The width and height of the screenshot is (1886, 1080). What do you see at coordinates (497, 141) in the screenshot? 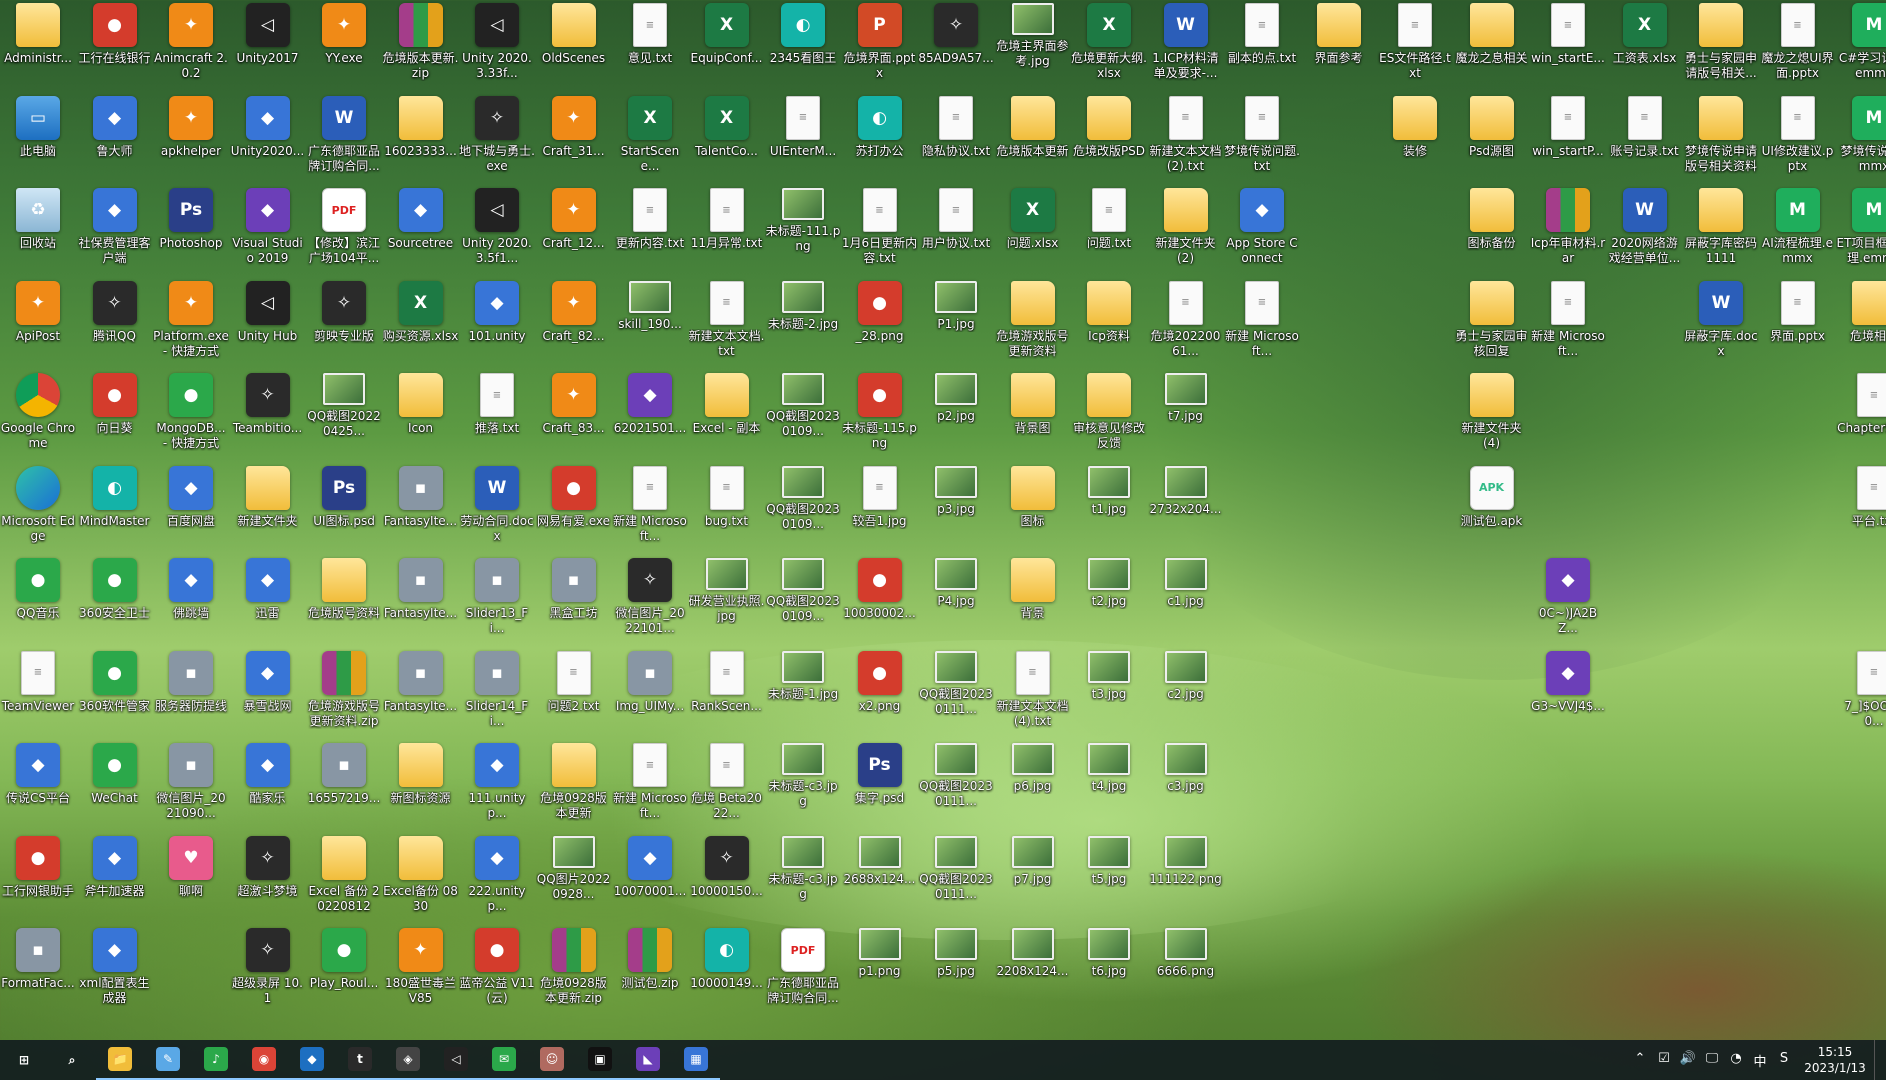
I see `desktop-icon: ✧ 地下城与勇士.exe` at bounding box center [497, 141].